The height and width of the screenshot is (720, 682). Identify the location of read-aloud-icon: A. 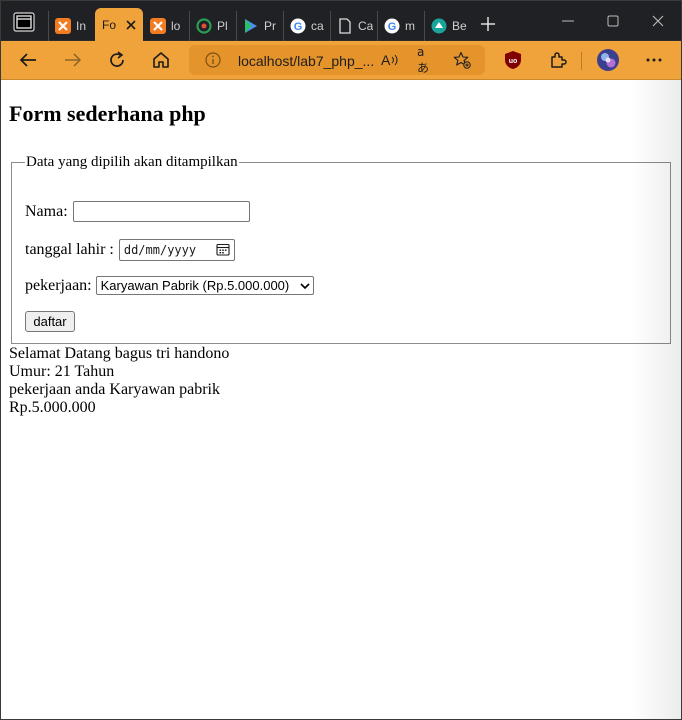
(390, 60).